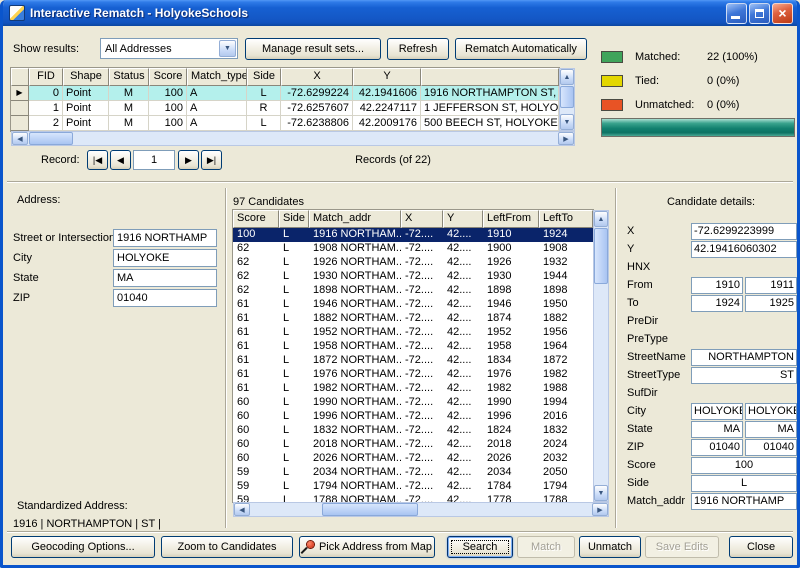 This screenshot has width=800, height=568. What do you see at coordinates (413, 403) in the screenshot?
I see `candidate-row: 60 L 1990 NORTHAM... -72.... 42.... 1990 1994` at bounding box center [413, 403].